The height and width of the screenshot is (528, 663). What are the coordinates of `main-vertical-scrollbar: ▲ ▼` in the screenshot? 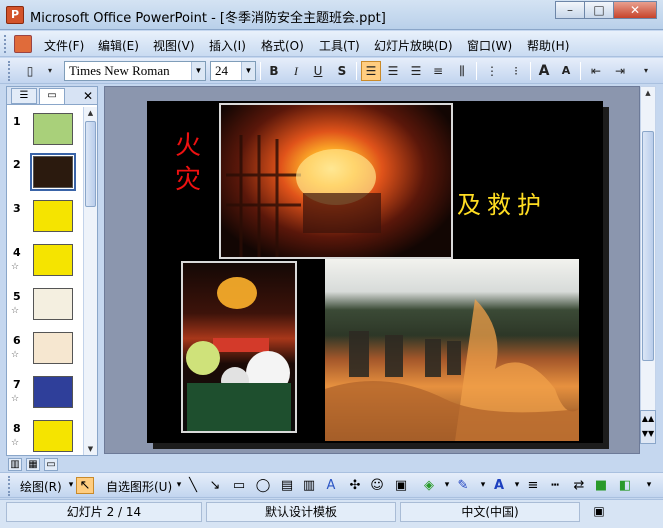 It's located at (648, 264).